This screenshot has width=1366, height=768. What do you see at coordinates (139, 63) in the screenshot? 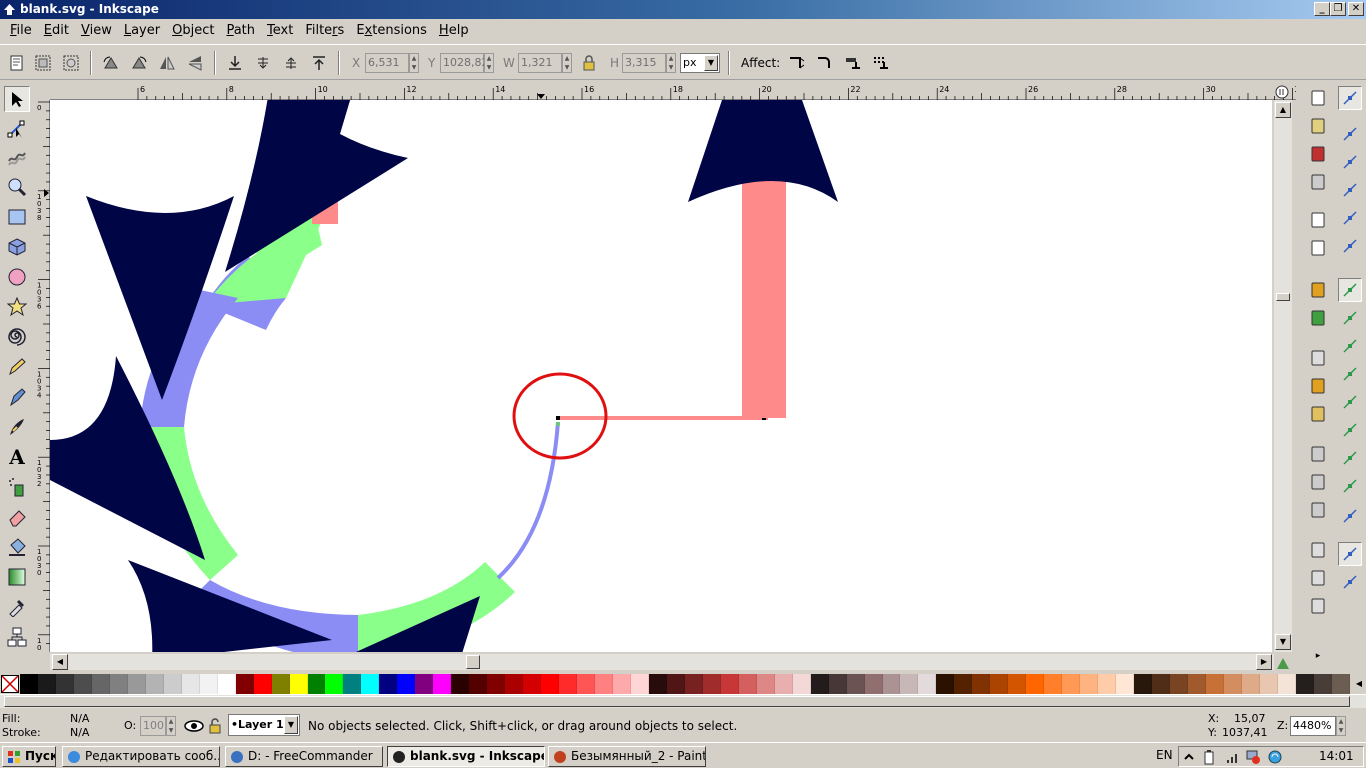
I see `rotate-cw-icon` at bounding box center [139, 63].